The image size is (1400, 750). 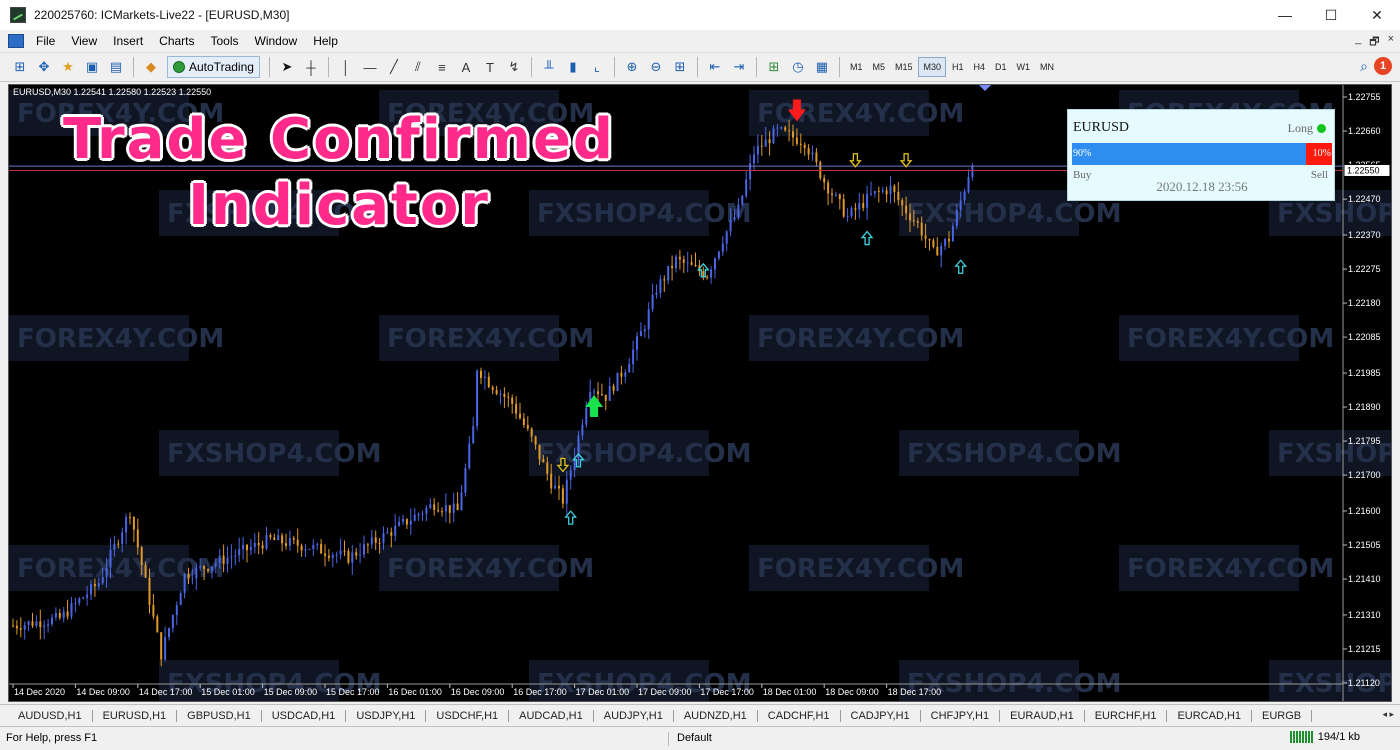 What do you see at coordinates (328, 67) in the screenshot?
I see `toolbar-separator` at bounding box center [328, 67].